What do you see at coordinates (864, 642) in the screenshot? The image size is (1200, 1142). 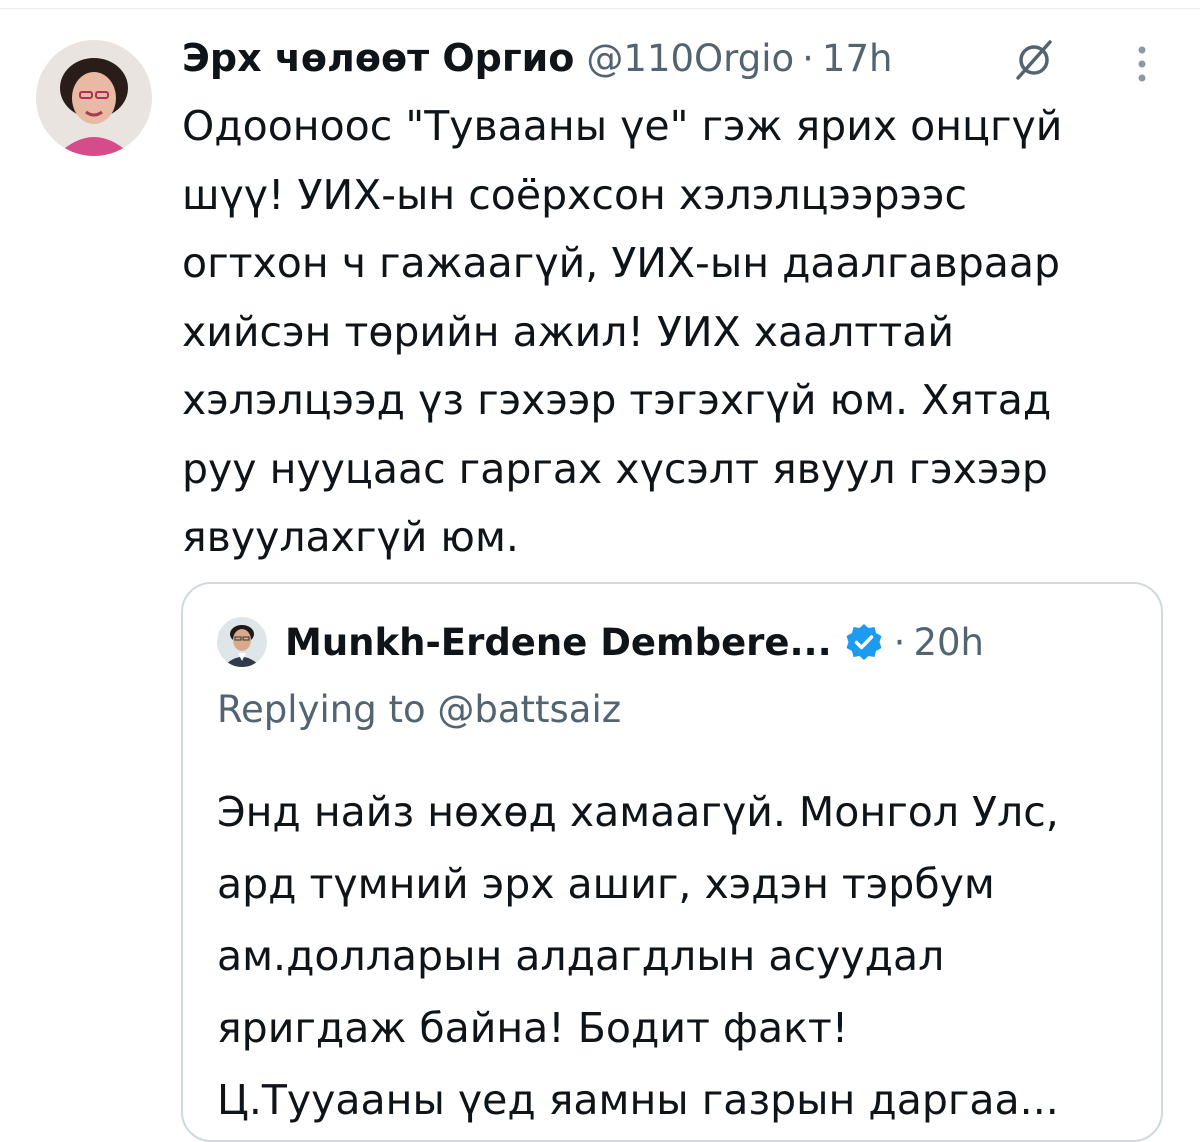 I see `verified-badge-icon` at bounding box center [864, 642].